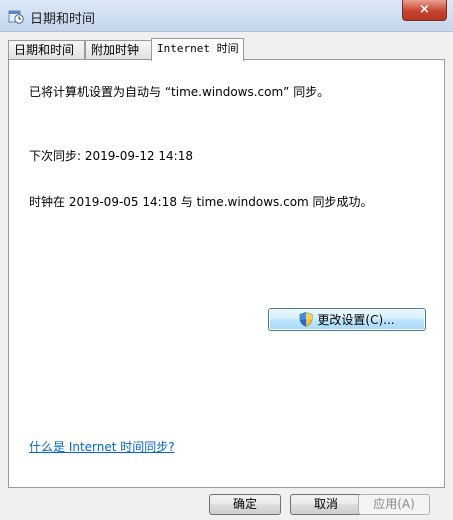 This screenshot has width=453, height=520. I want to click on uac-shield-icon, so click(306, 319).